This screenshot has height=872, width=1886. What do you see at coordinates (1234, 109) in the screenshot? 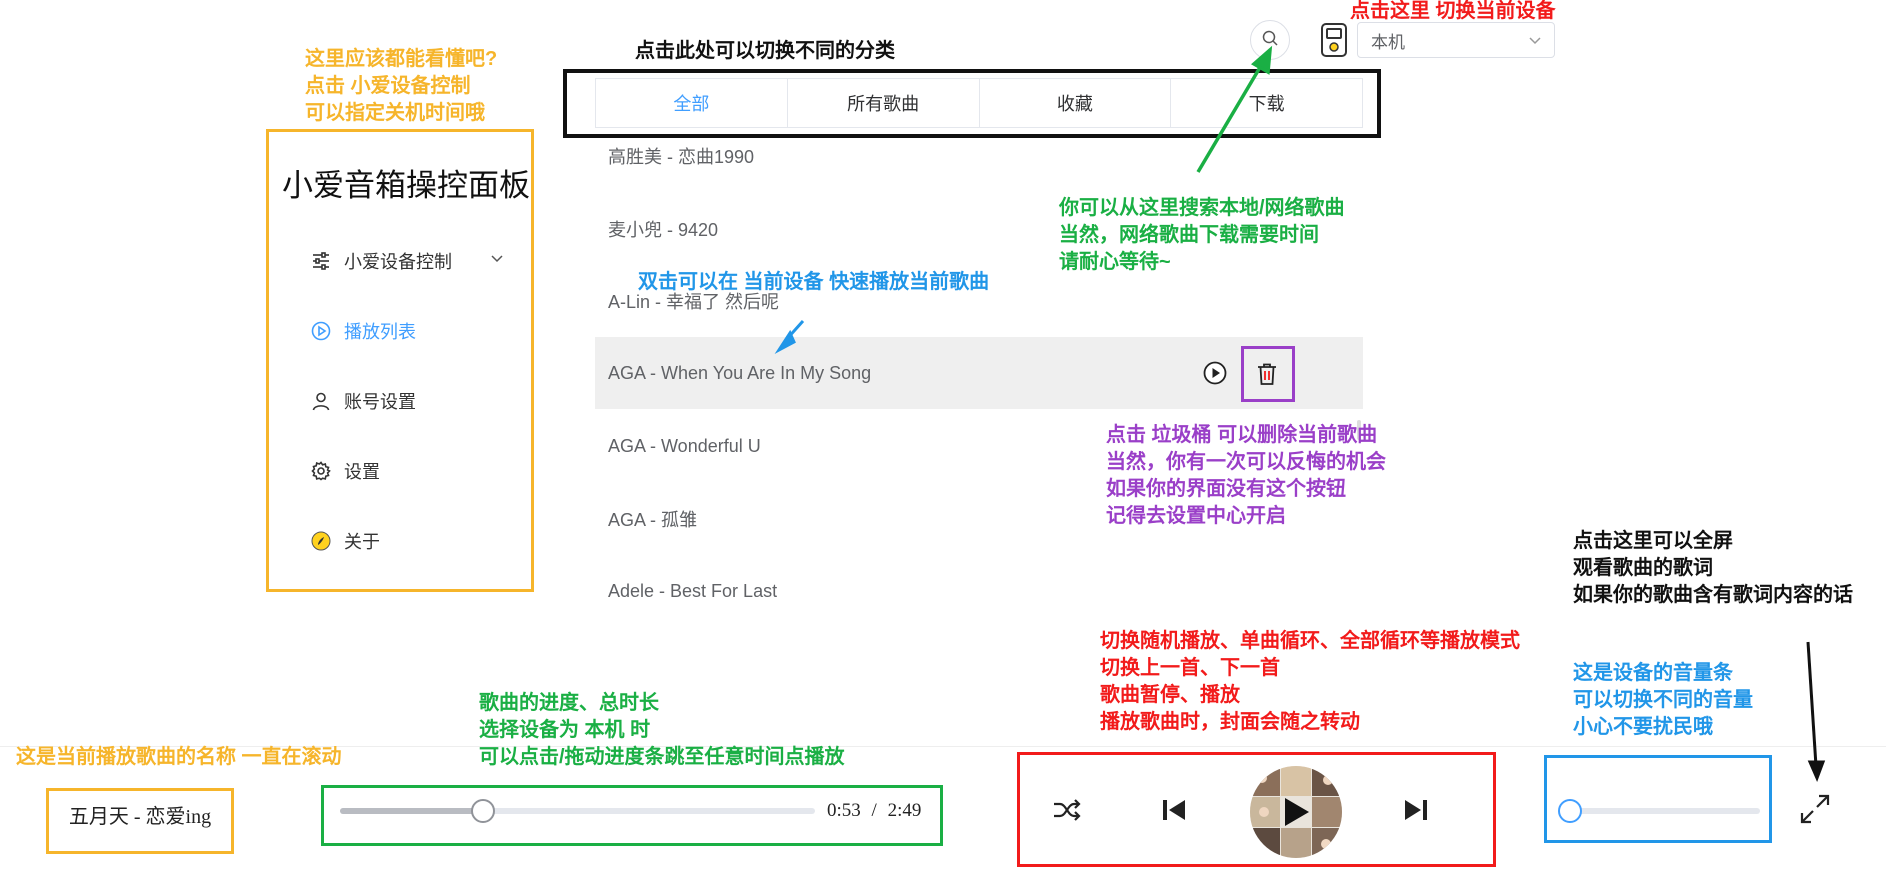
I see `arrow-device` at bounding box center [1234, 109].